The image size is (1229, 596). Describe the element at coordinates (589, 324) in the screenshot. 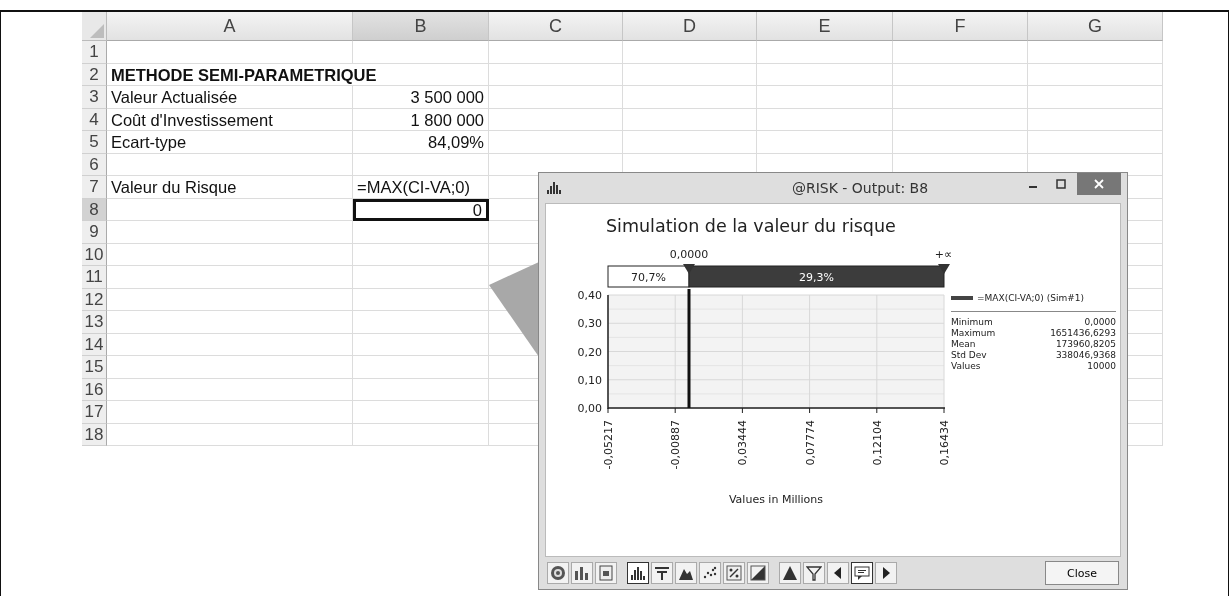

I see `axis-label: 0,30` at that location.